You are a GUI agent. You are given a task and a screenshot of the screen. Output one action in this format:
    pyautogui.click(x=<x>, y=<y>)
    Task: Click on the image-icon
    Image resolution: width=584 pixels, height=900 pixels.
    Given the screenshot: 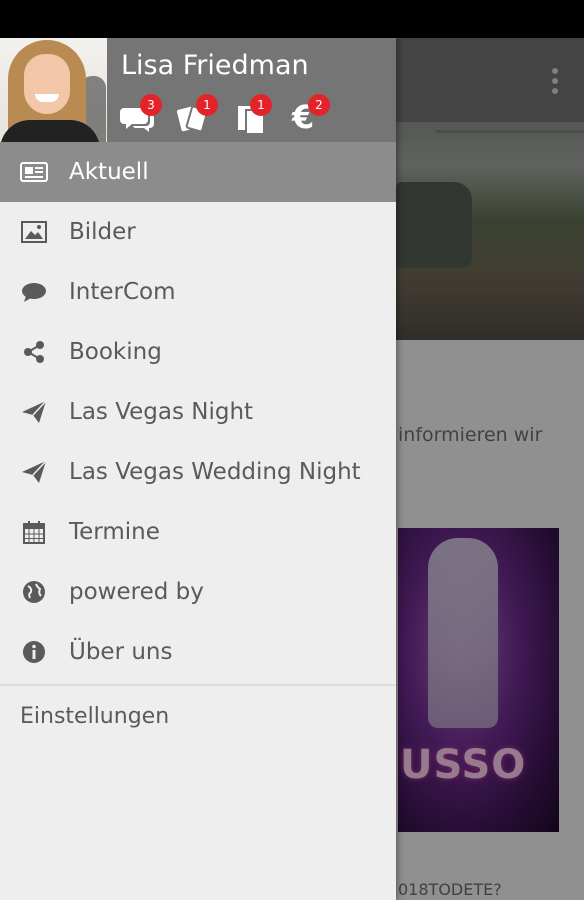 What is the action you would take?
    pyautogui.click(x=34, y=232)
    